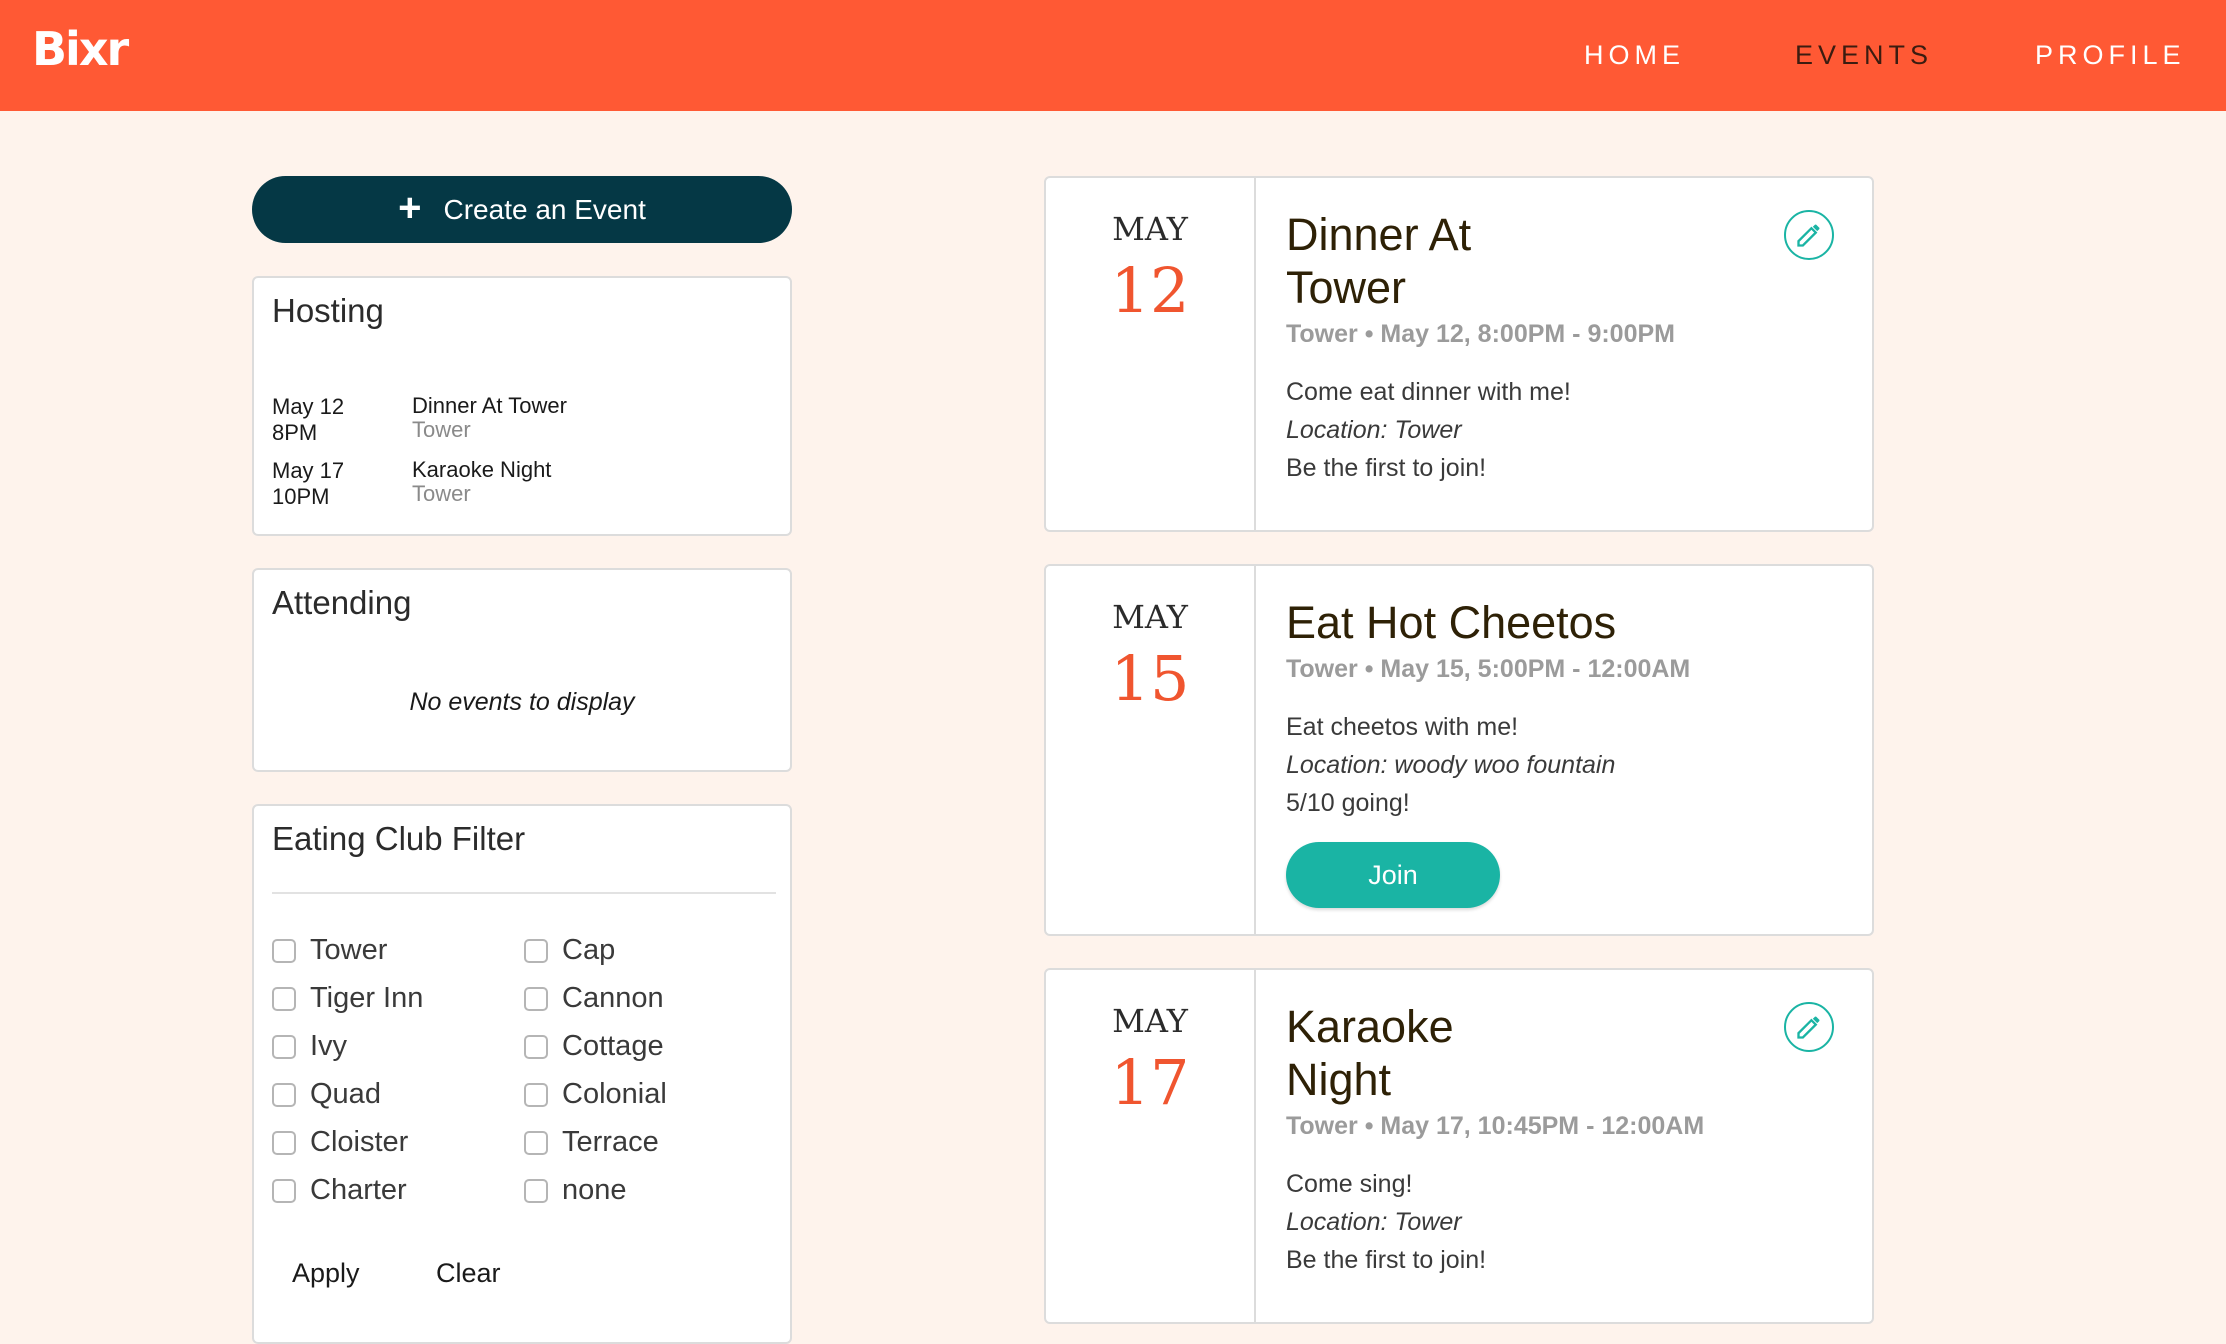 The image size is (2226, 1344). I want to click on event-title: Karaoke Night, so click(1536, 1053).